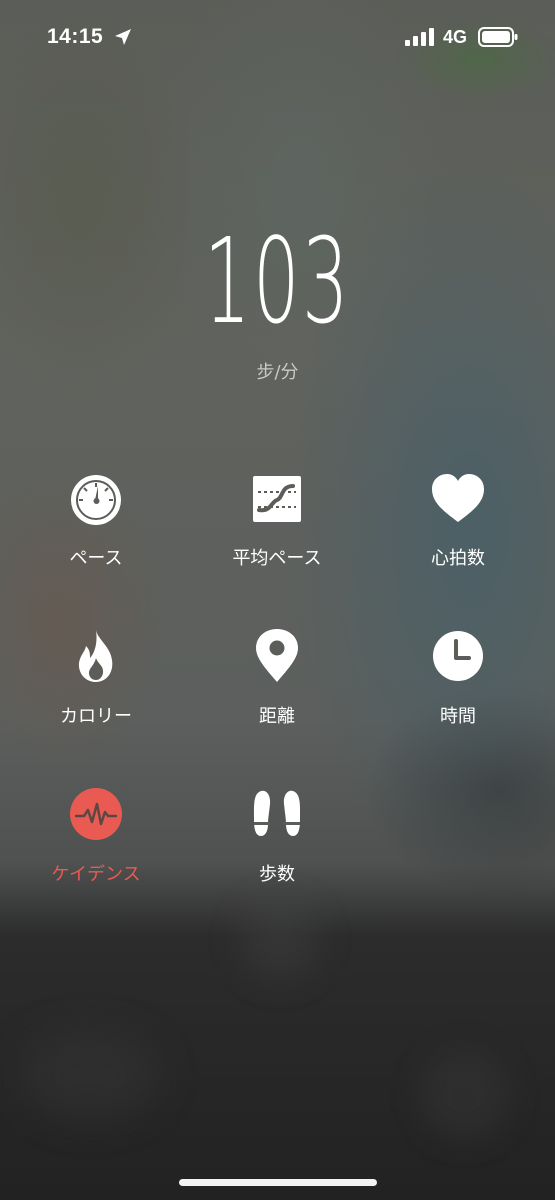 This screenshot has height=1200, width=555. I want to click on average-pace-icon, so click(277, 499).